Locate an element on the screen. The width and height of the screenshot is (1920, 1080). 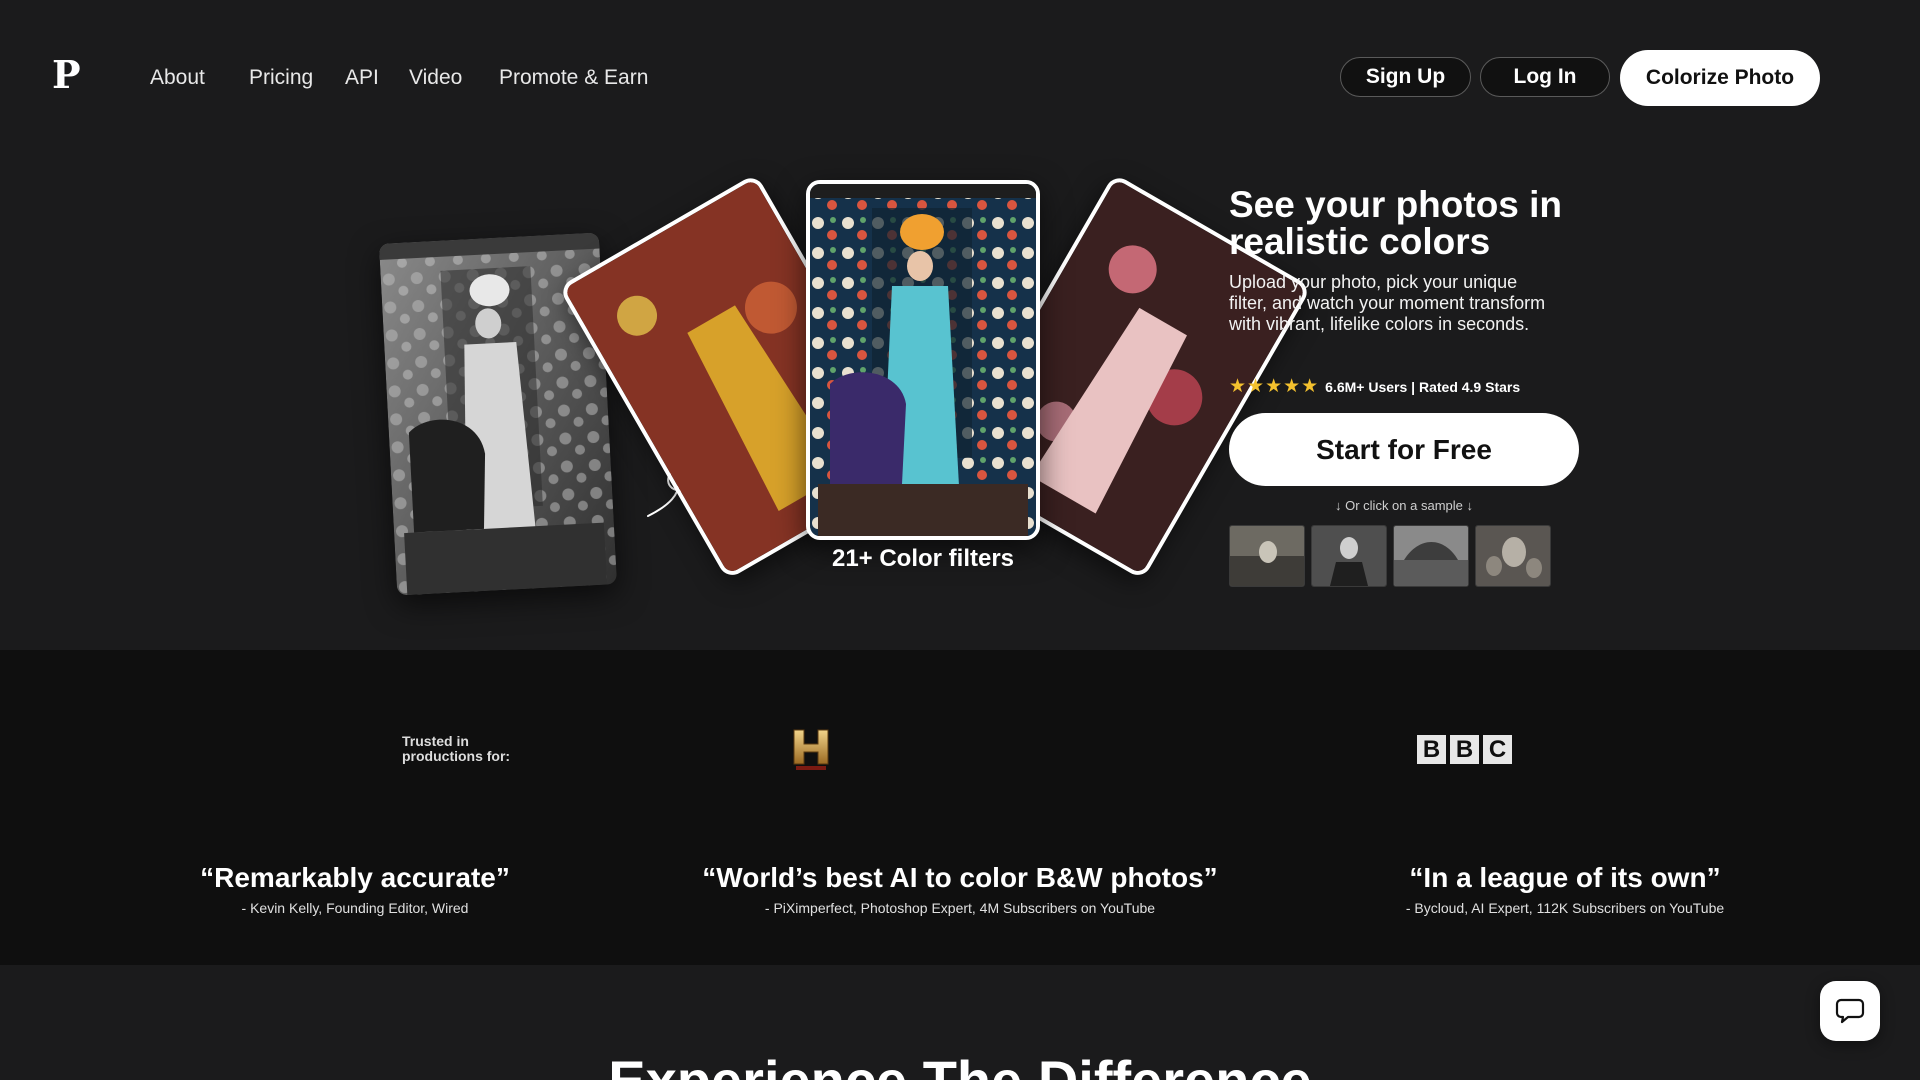
bbc-logo: B B C is located at coordinates (1464, 749).